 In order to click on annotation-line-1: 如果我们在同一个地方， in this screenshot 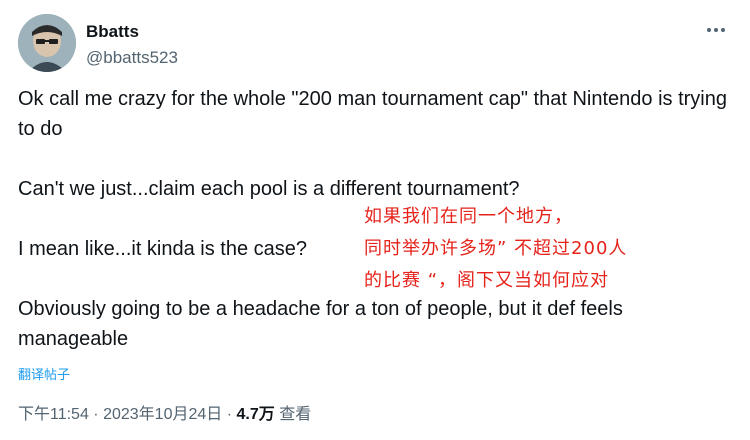, I will do `click(468, 216)`.